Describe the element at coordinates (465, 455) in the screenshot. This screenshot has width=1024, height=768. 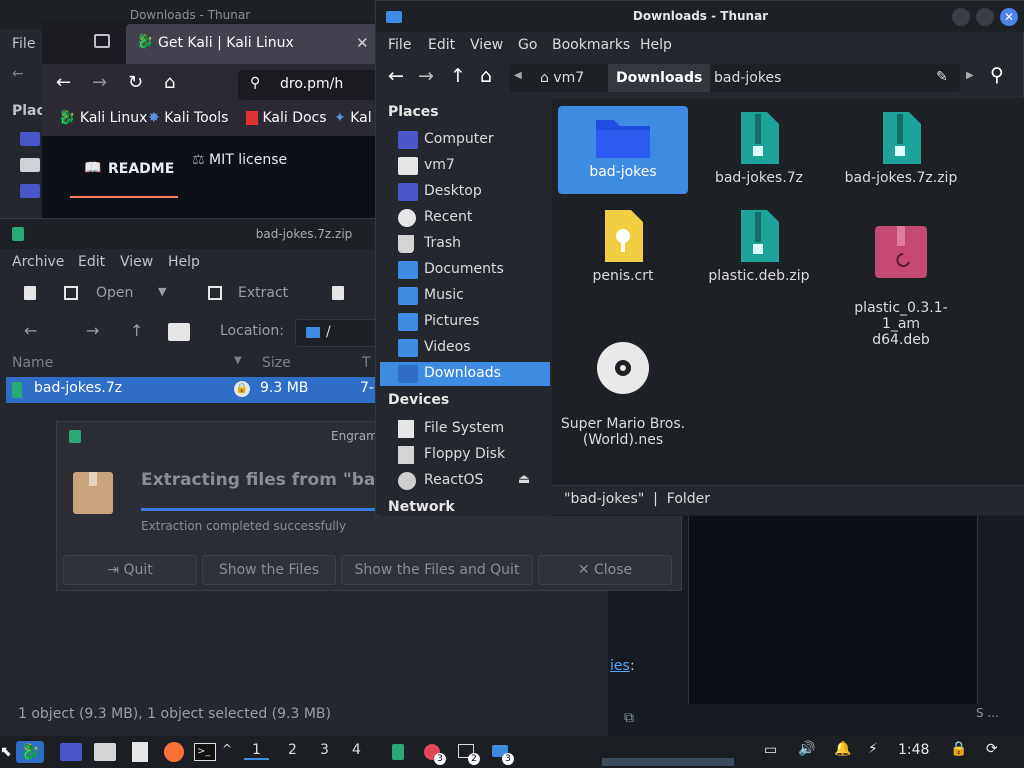
I see `sidebar-item-floppy-disk: Floppy Disk` at that location.